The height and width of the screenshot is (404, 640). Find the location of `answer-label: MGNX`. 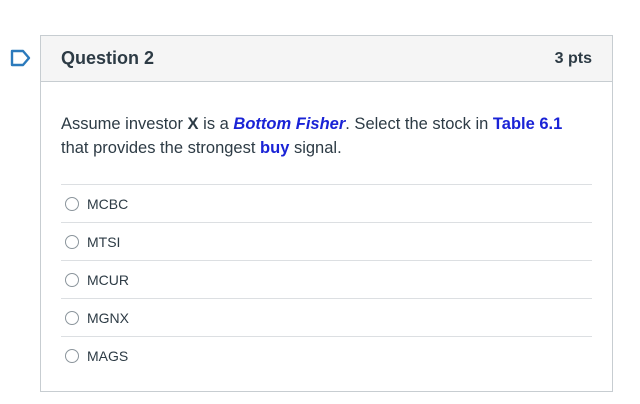

answer-label: MGNX is located at coordinates (108, 317).